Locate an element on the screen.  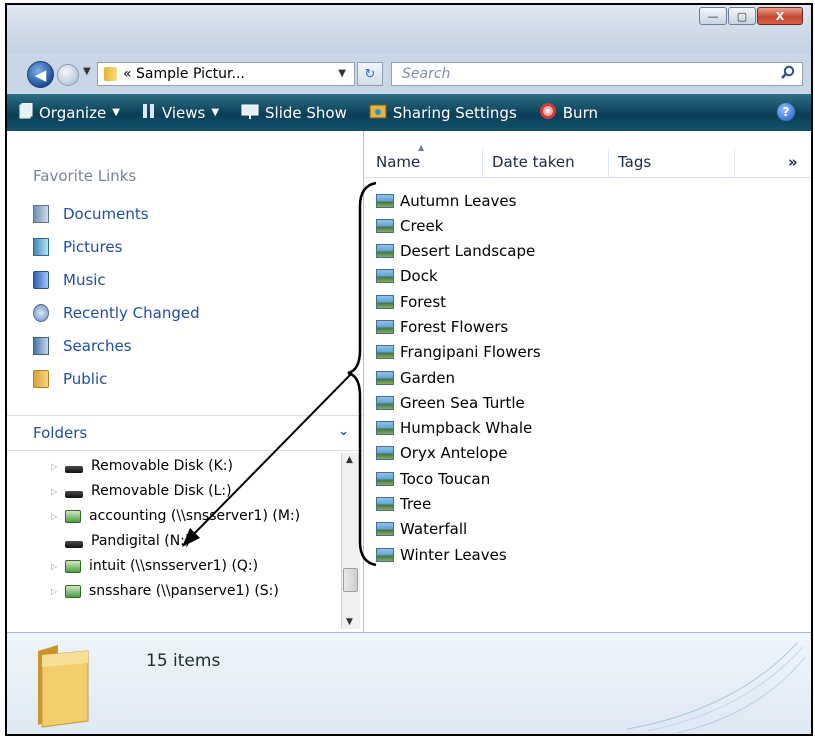
annotation-arrow-line is located at coordinates (270, 456).